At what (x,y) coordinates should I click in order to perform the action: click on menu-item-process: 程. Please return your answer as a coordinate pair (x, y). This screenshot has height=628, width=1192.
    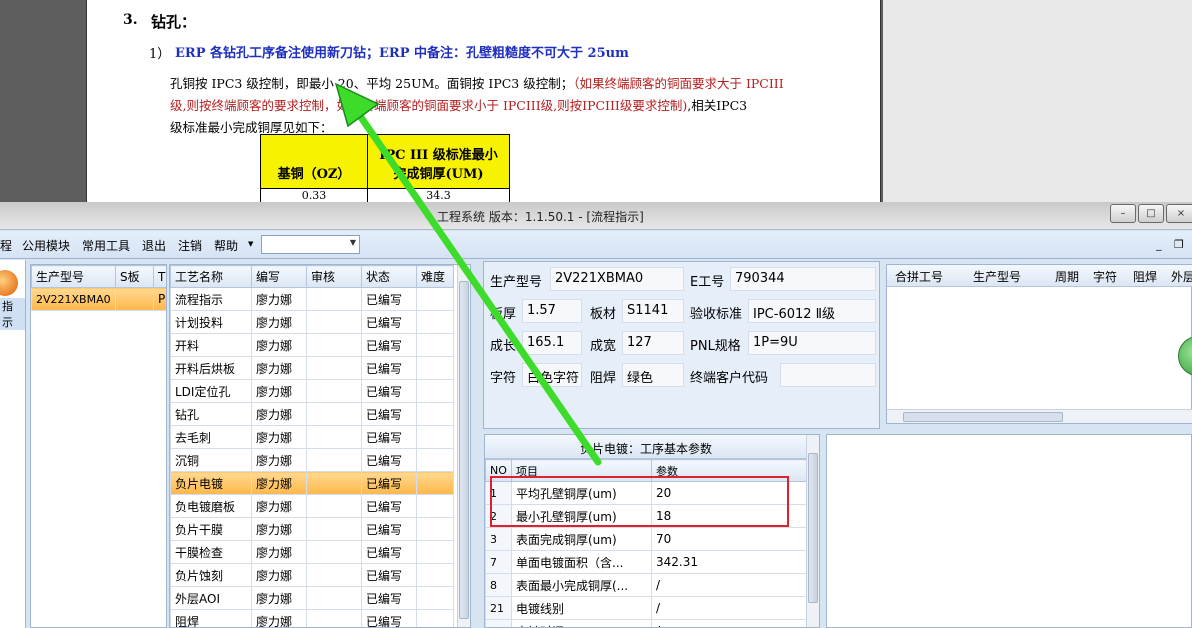
    Looking at the image, I should click on (6, 245).